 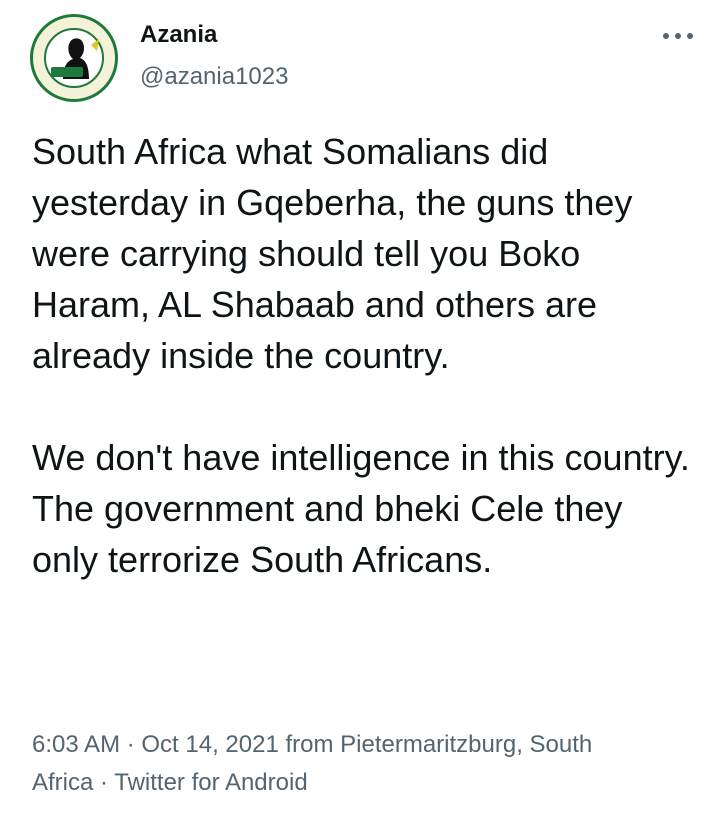 I want to click on more-horizontal-icon, so click(x=678, y=36).